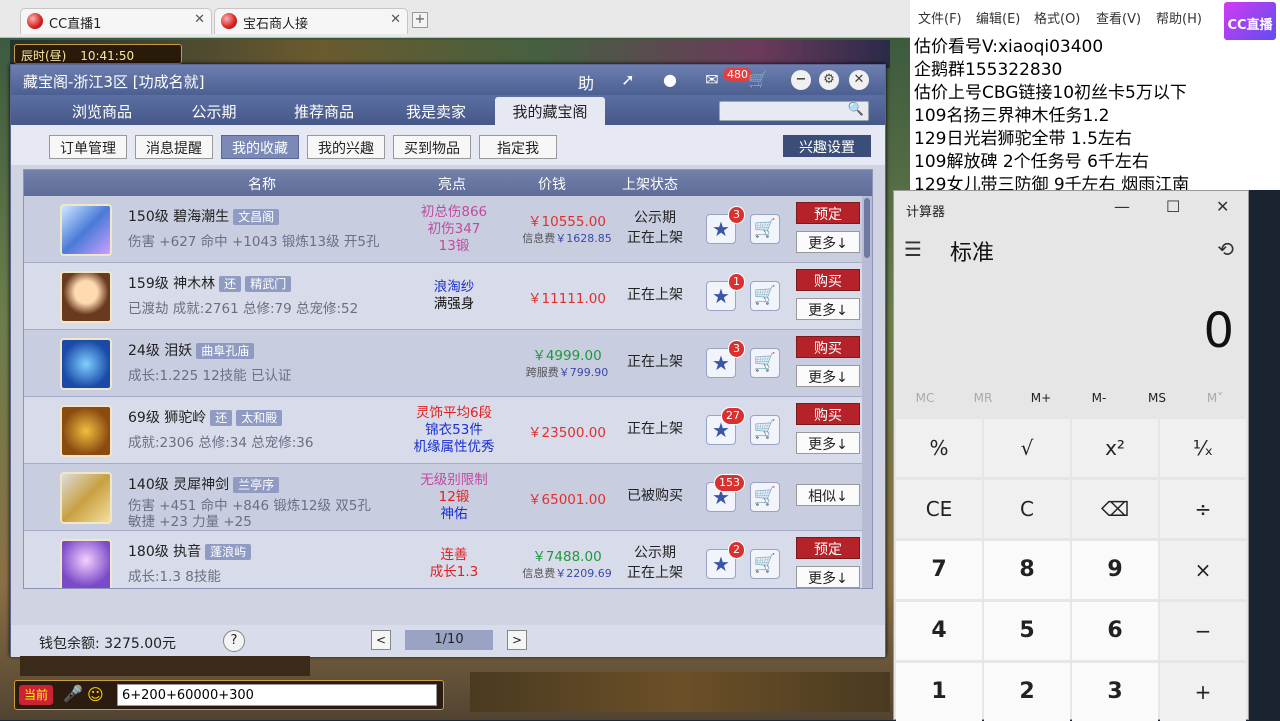 The width and height of the screenshot is (1280, 721). I want to click on operator-key: C, so click(1027, 509).